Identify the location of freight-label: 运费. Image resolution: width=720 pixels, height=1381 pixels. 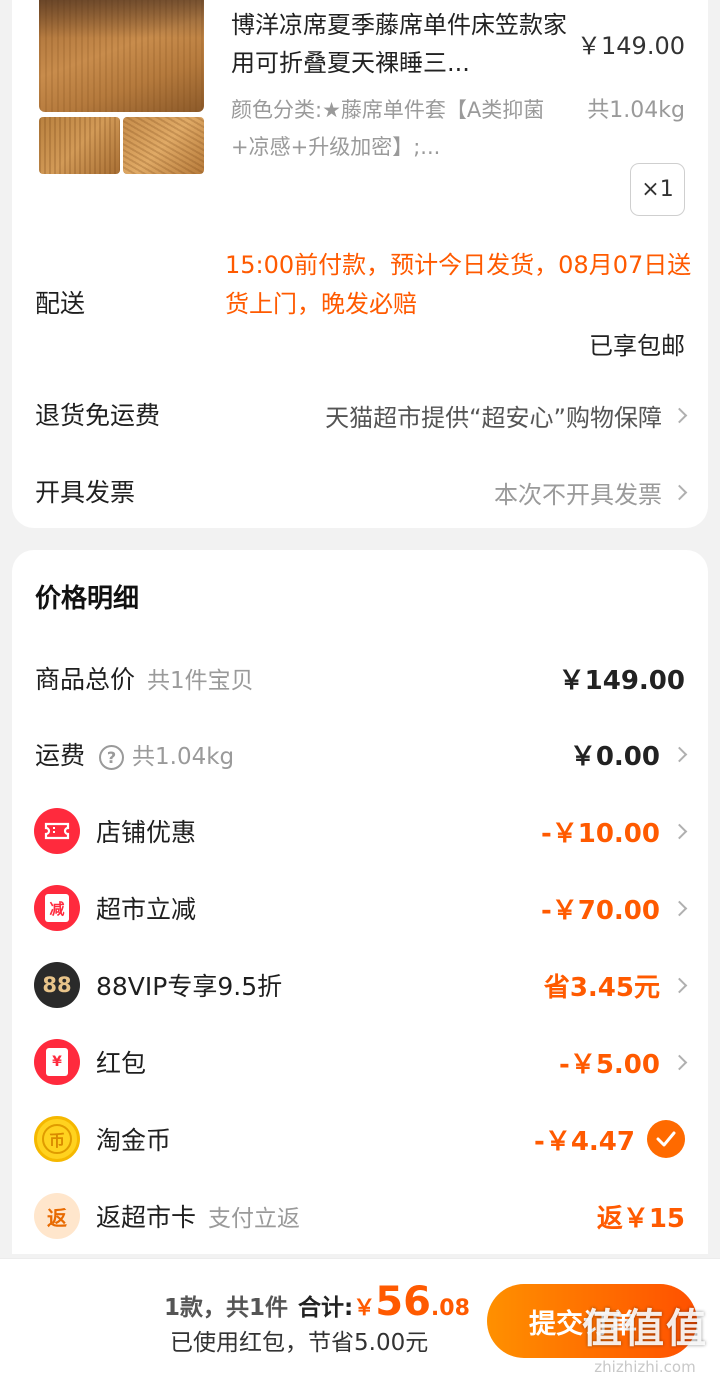
(60, 755).